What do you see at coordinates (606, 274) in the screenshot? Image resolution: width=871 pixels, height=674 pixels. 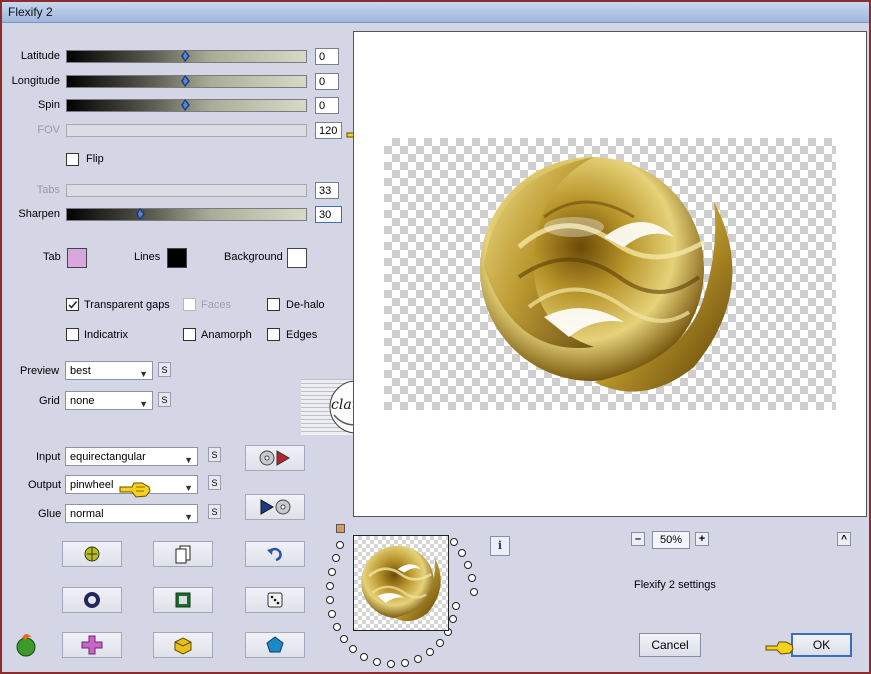 I see `pinwheel-preview-image` at bounding box center [606, 274].